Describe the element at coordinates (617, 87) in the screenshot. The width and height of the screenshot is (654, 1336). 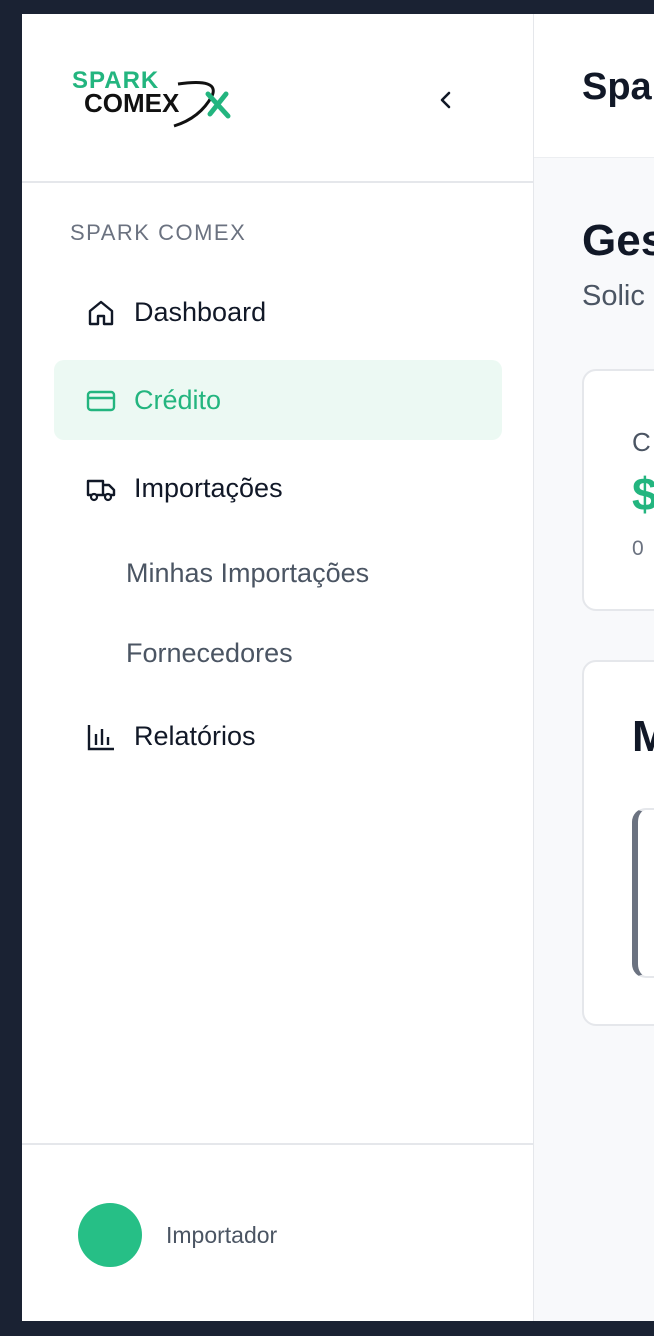
I see `app-title: Spa` at that location.